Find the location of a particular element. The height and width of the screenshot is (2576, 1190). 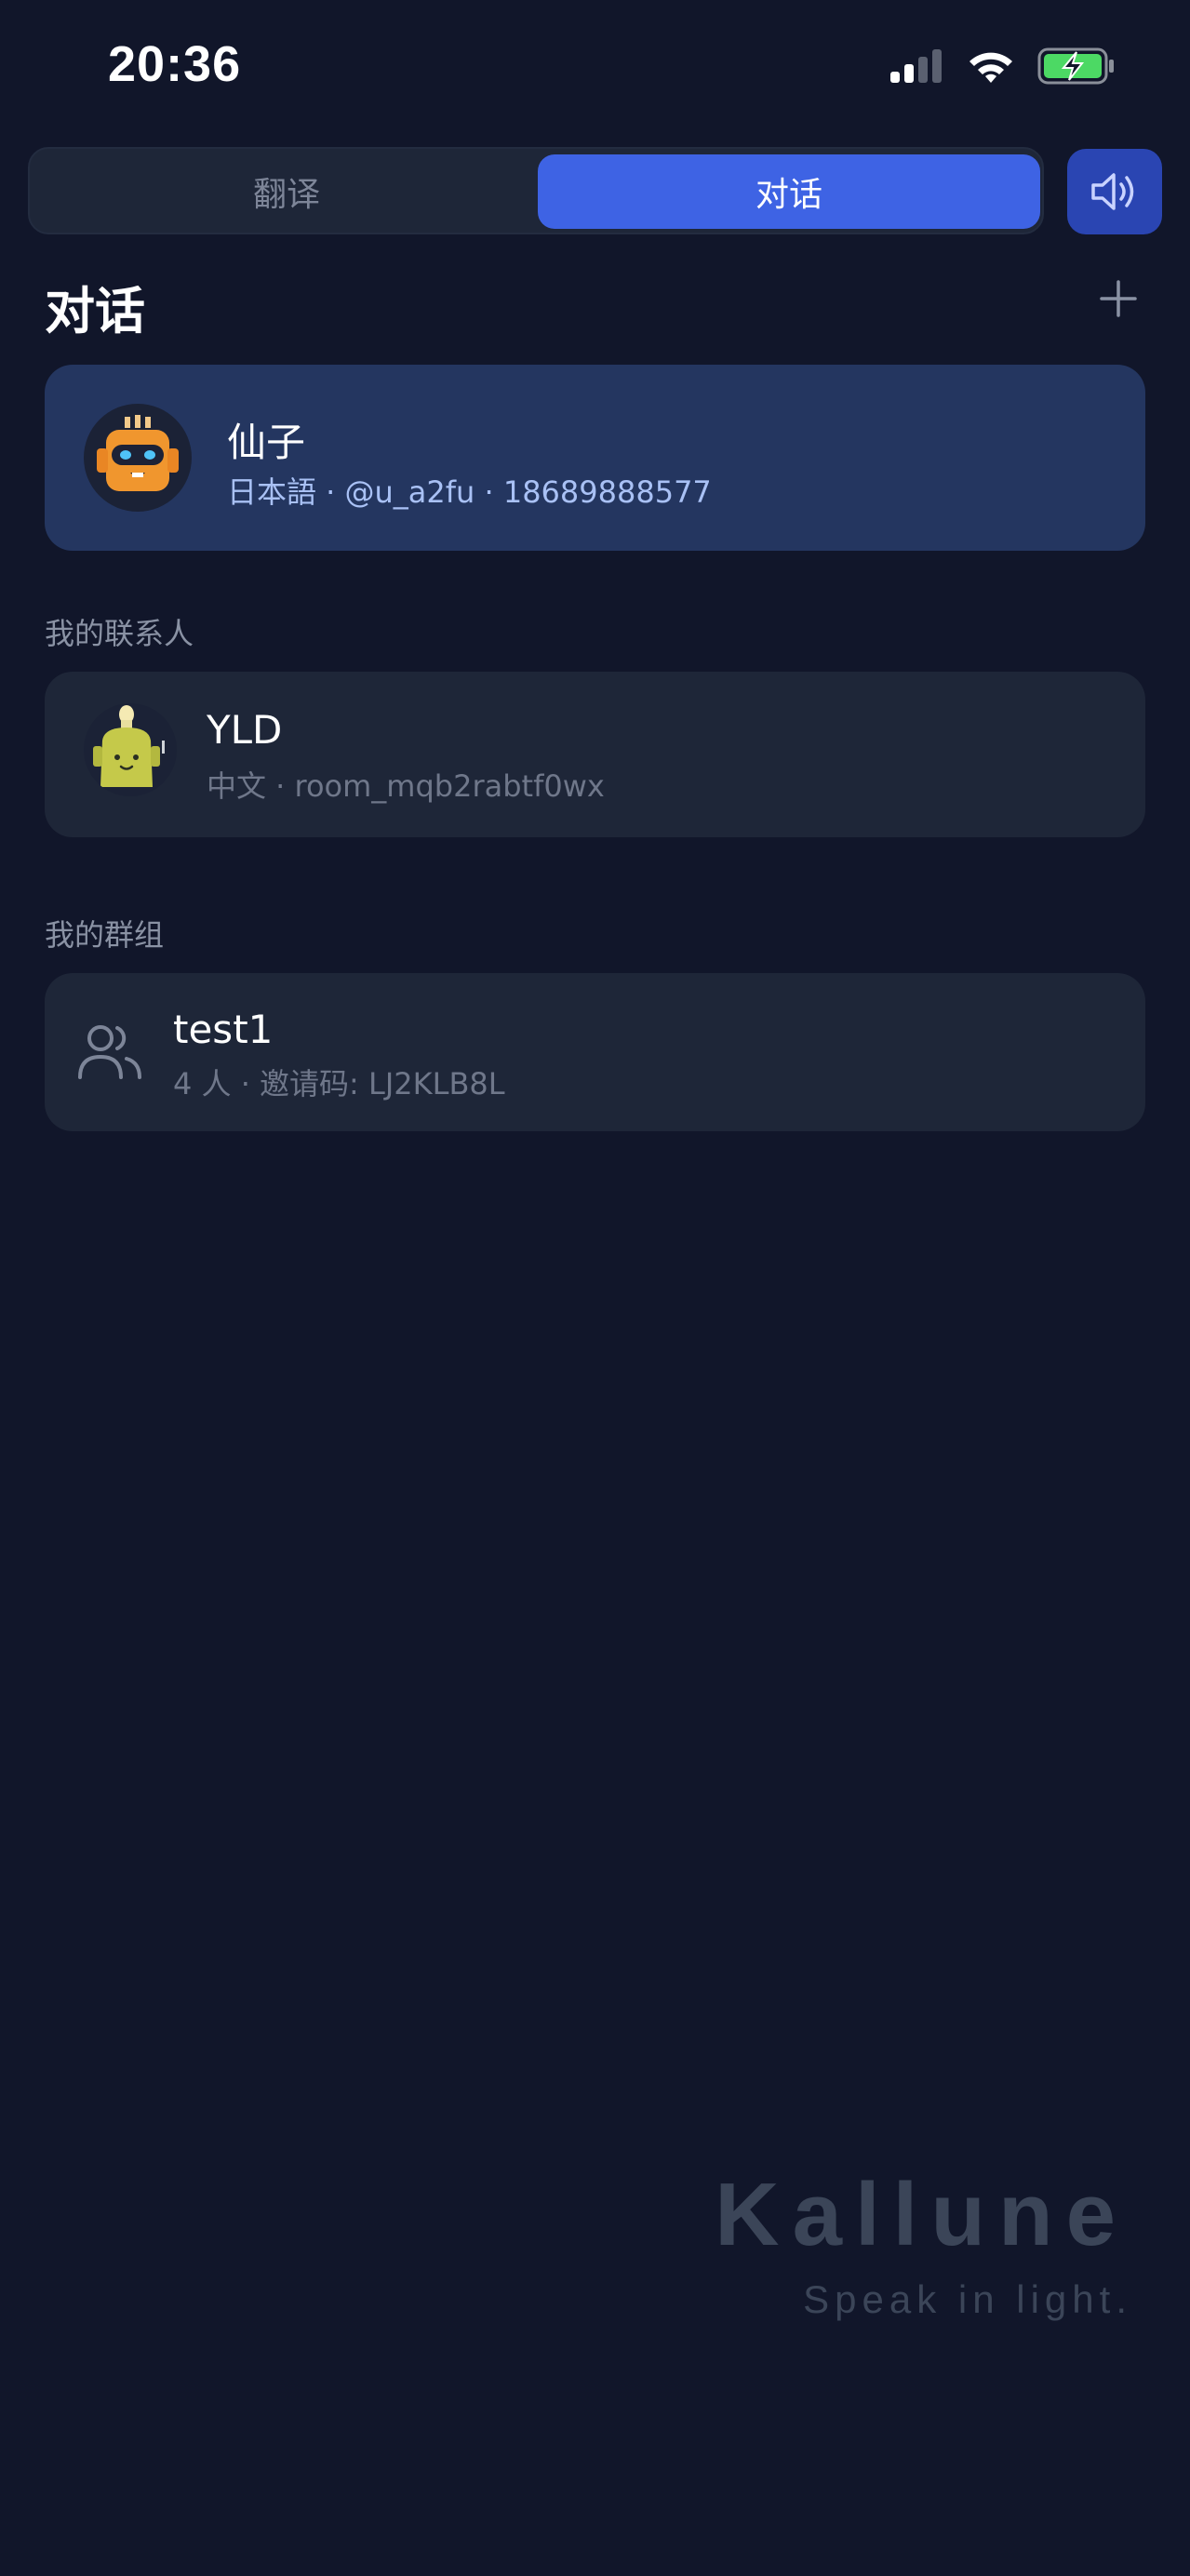

tab-translate: 翻译 is located at coordinates (286, 191).